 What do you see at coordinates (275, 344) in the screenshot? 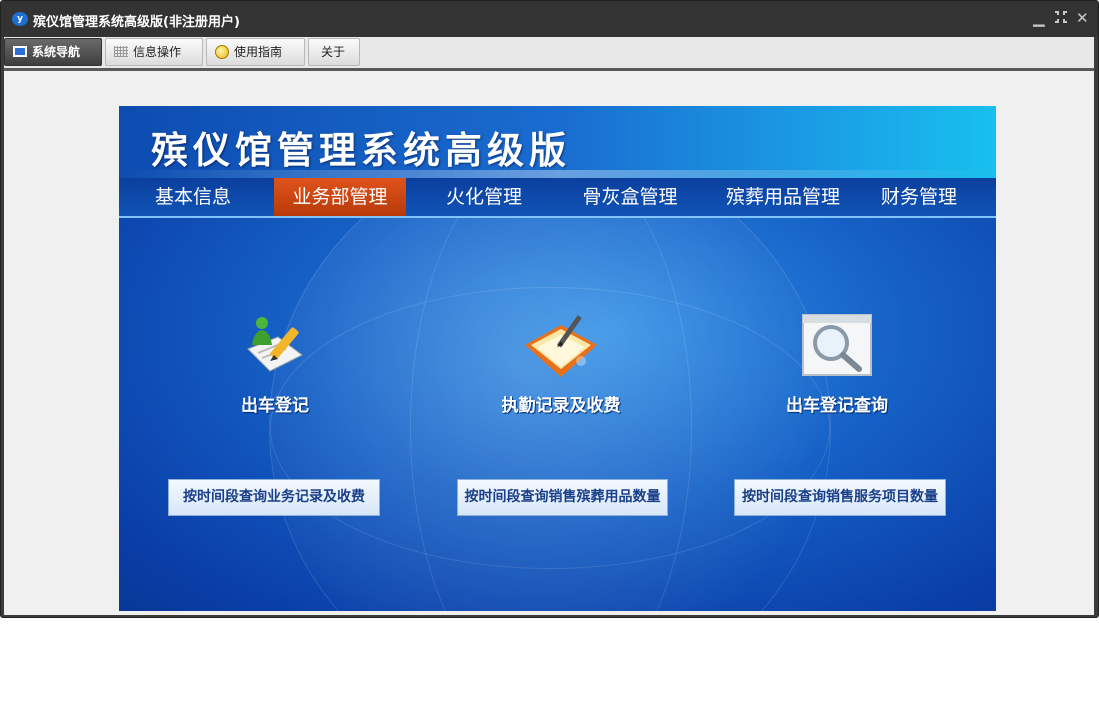
I see `register-pen-icon` at bounding box center [275, 344].